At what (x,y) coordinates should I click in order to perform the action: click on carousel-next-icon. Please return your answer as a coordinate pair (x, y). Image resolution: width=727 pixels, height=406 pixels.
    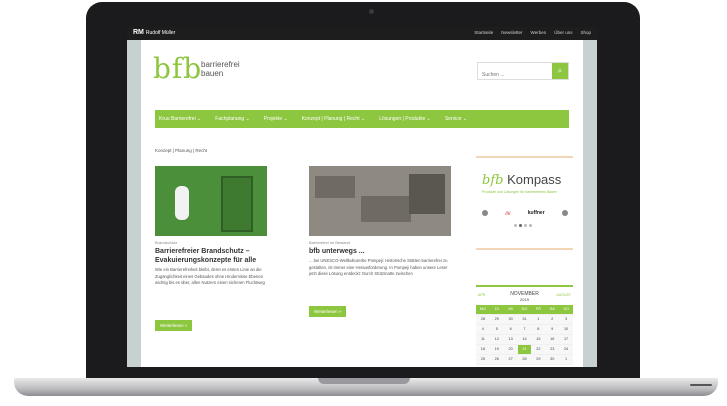
    Looking at the image, I should click on (565, 213).